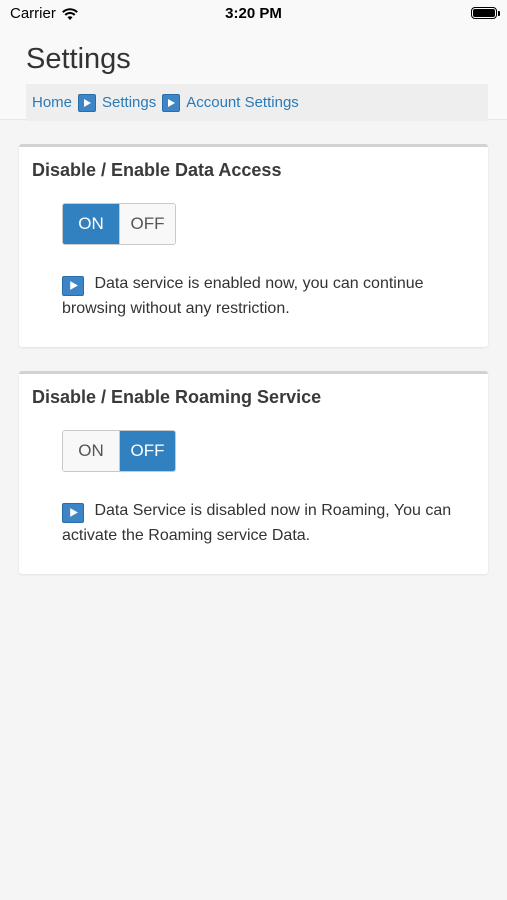 The height and width of the screenshot is (900, 507). I want to click on breadcrumb-account-settings: Account Settings, so click(242, 102).